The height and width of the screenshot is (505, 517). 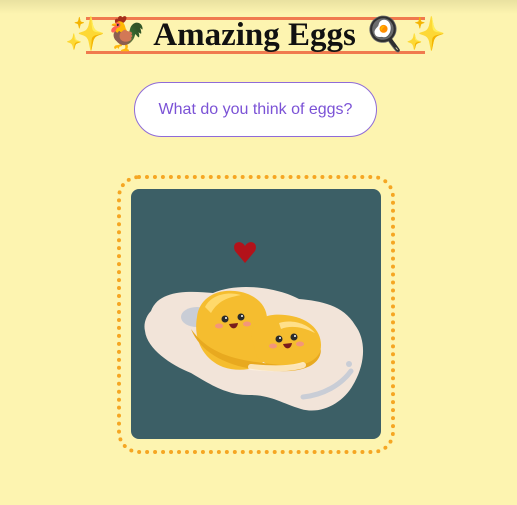 I want to click on title-banner: ✨🐓 Amazing Eggs 🍳✨, so click(x=255, y=35).